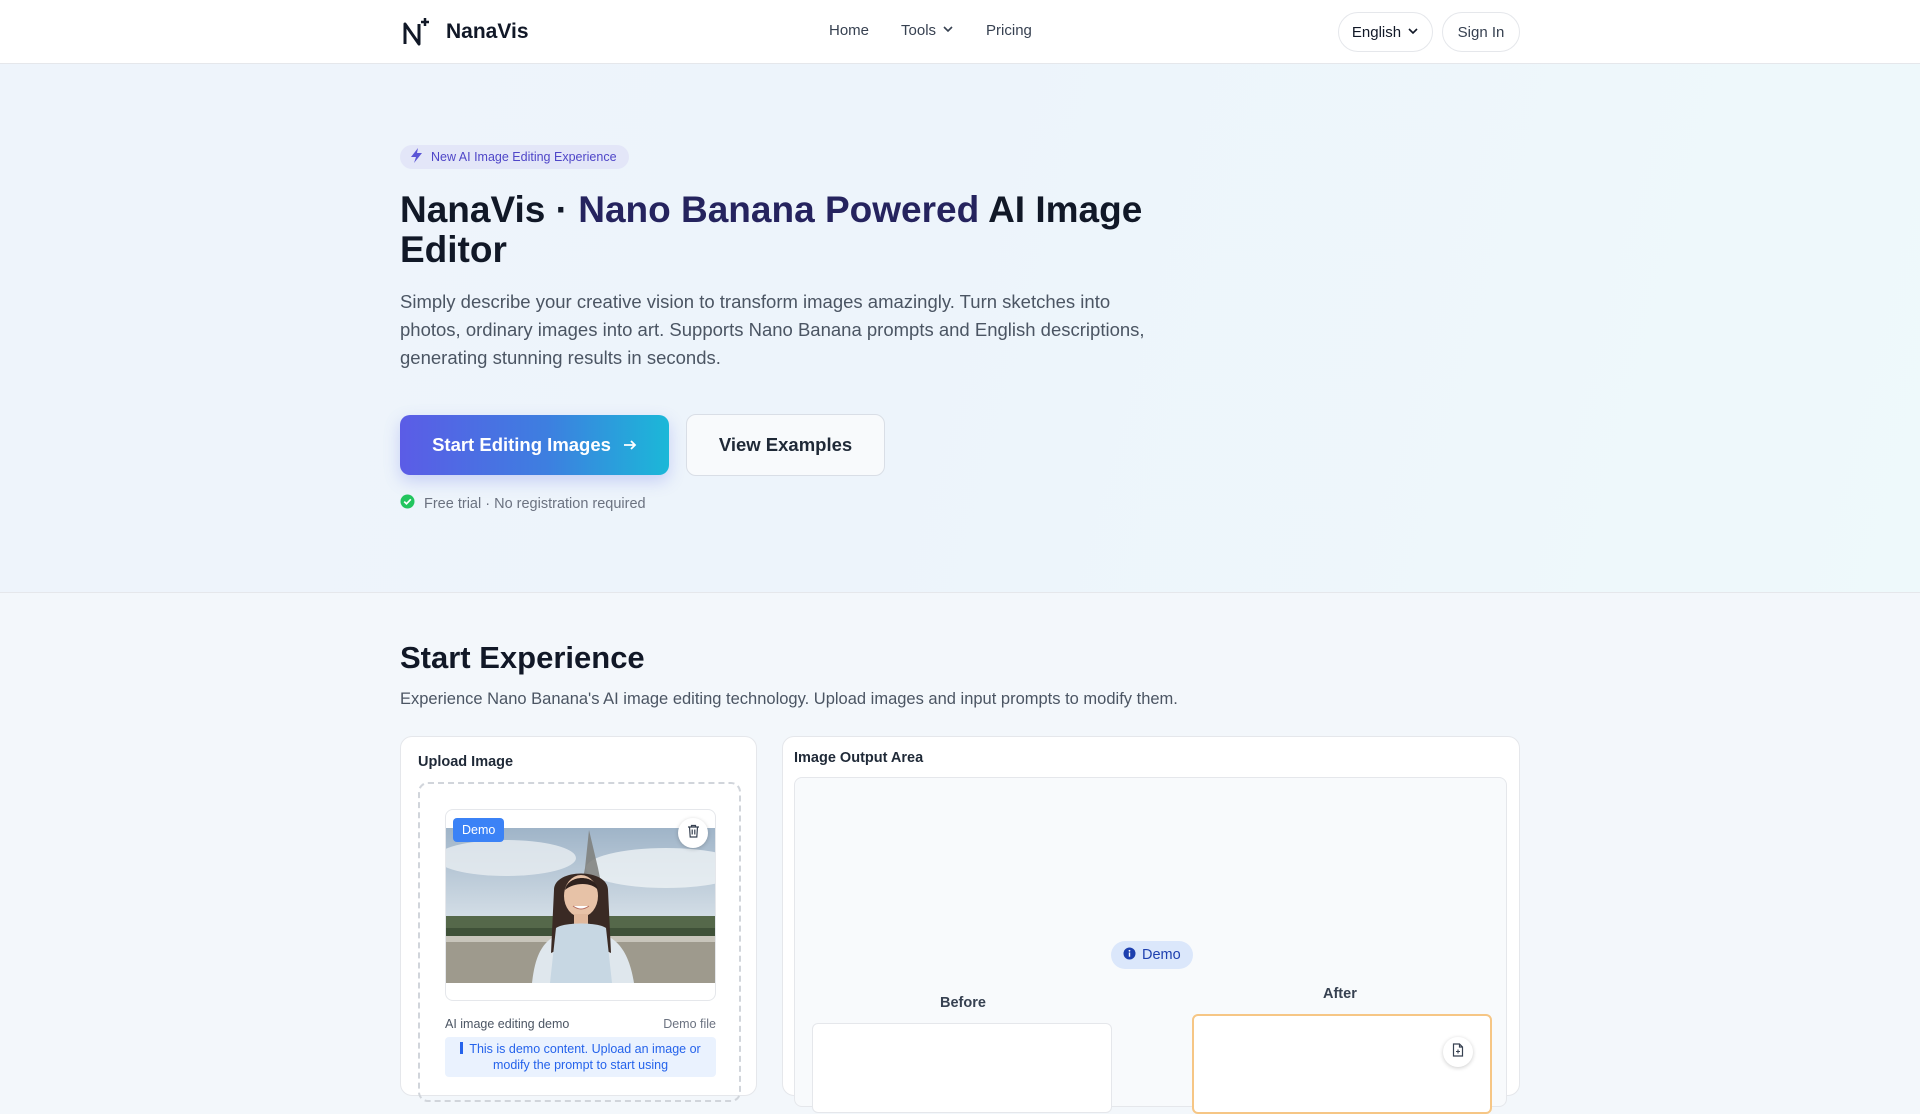  I want to click on demo-status-pill: Demo, so click(1152, 955).